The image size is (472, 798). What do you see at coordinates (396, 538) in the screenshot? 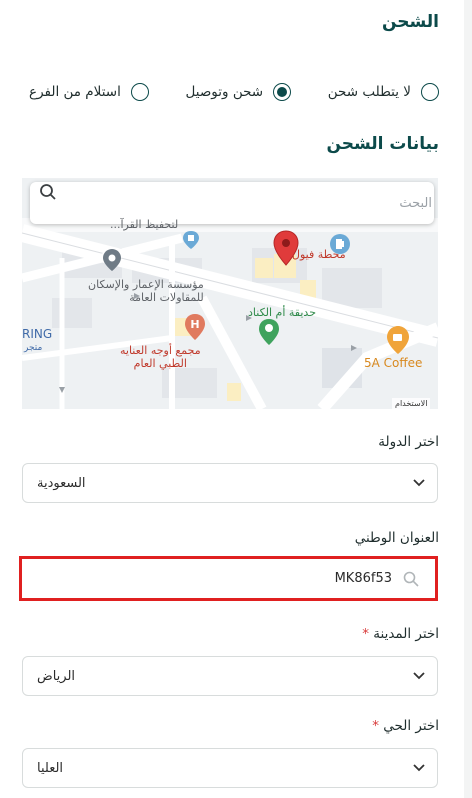
I see `national-address-label: العنوان الوطني` at bounding box center [396, 538].